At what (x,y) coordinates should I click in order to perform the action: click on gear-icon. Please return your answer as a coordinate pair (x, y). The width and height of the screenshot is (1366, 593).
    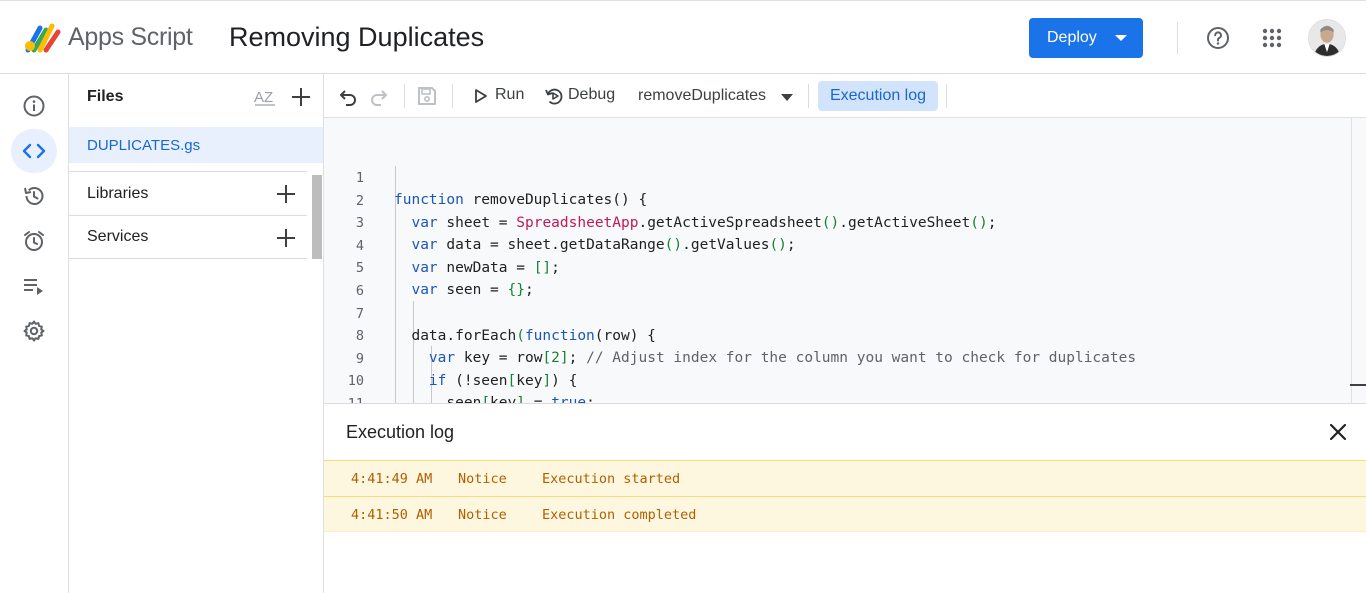
    Looking at the image, I should click on (34, 331).